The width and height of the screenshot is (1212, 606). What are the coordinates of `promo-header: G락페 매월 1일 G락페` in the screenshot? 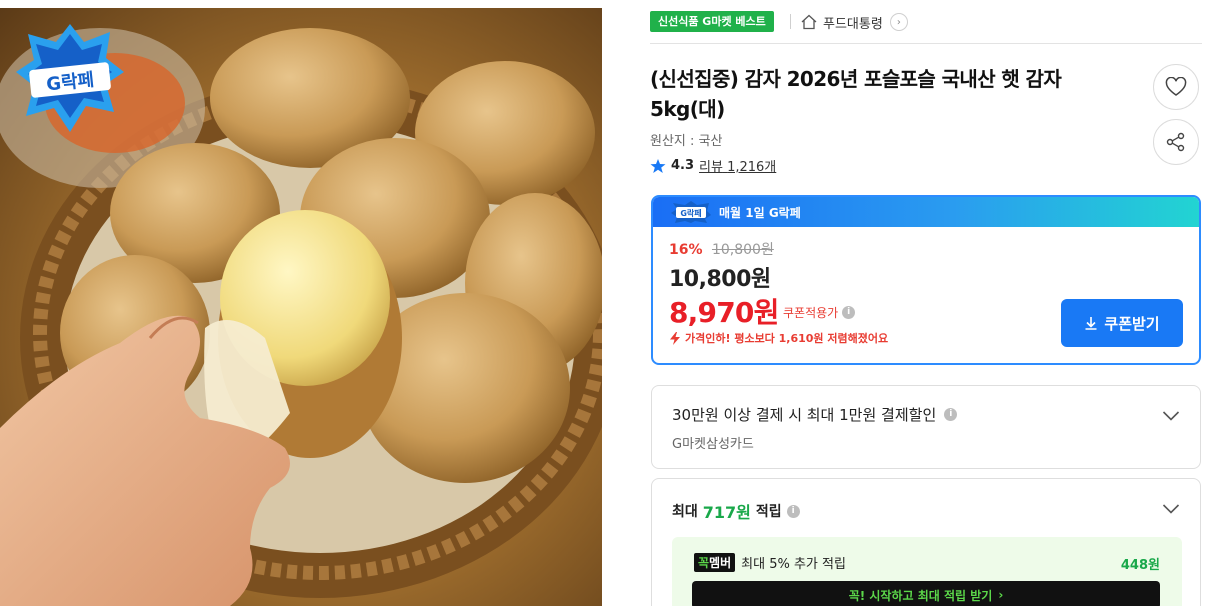 It's located at (926, 212).